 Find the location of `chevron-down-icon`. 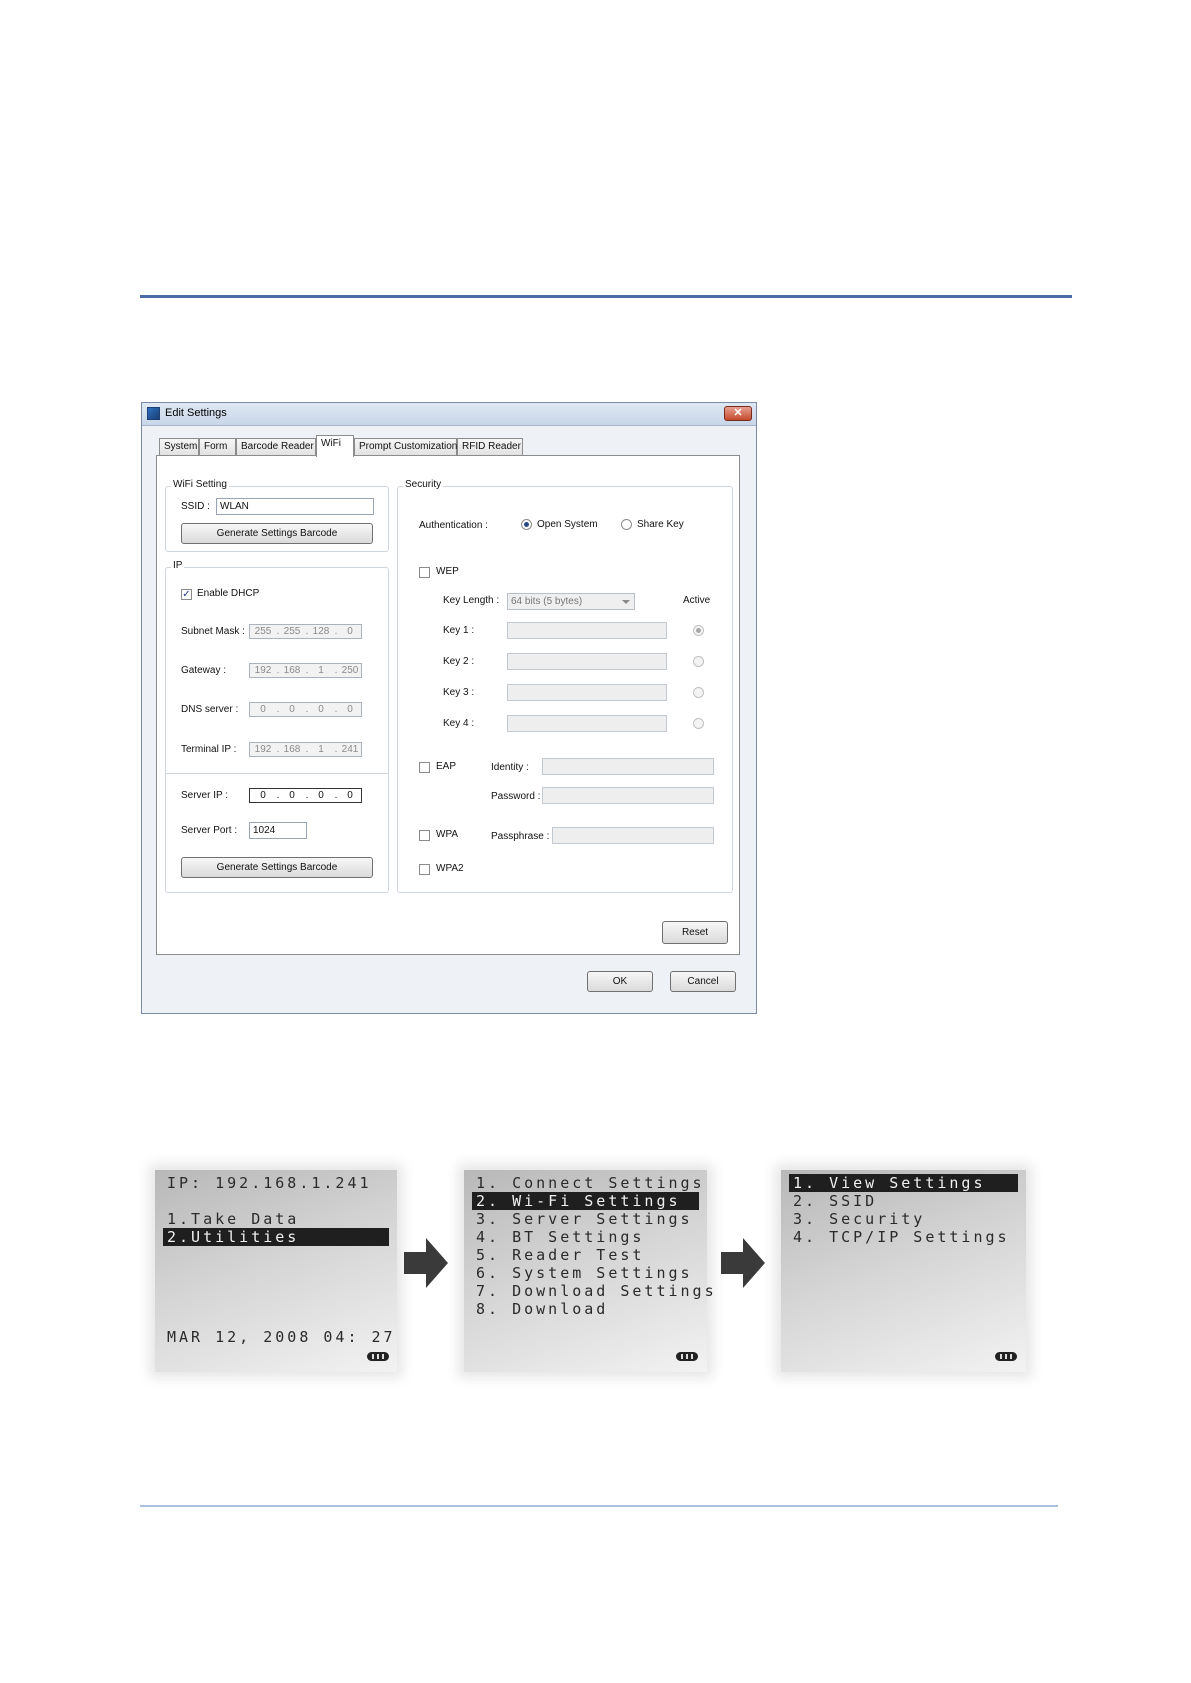

chevron-down-icon is located at coordinates (626, 602).